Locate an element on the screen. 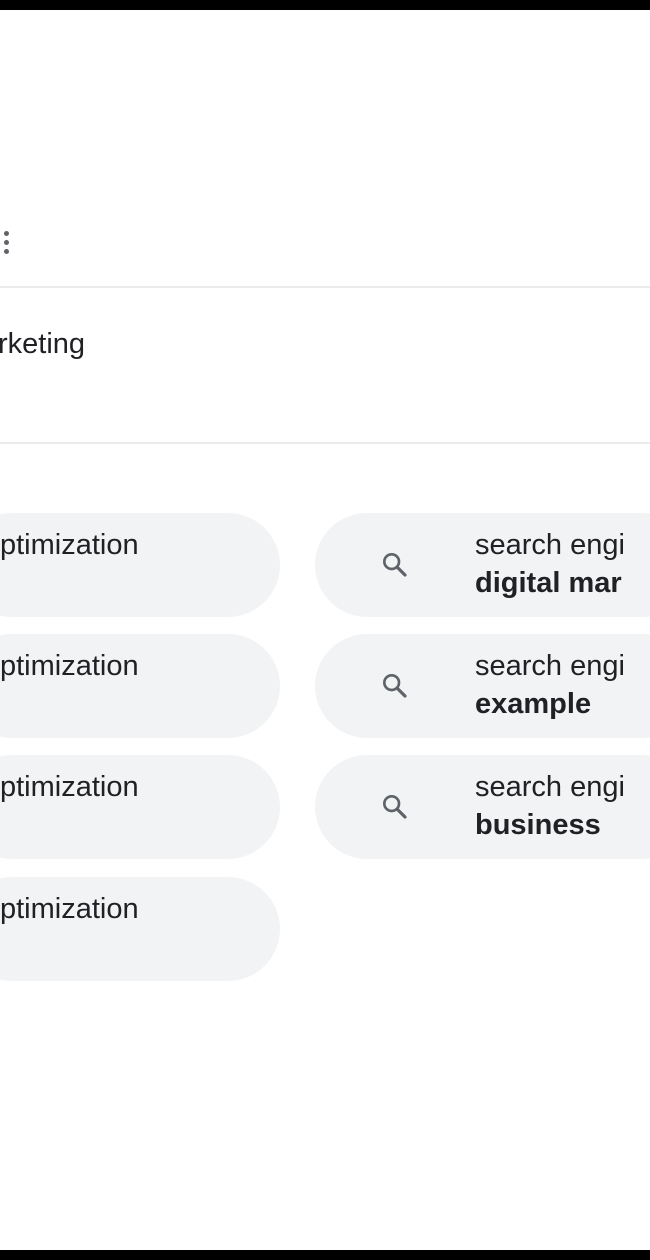 This screenshot has width=650, height=1260. chip-label-bold: example is located at coordinates (533, 704).